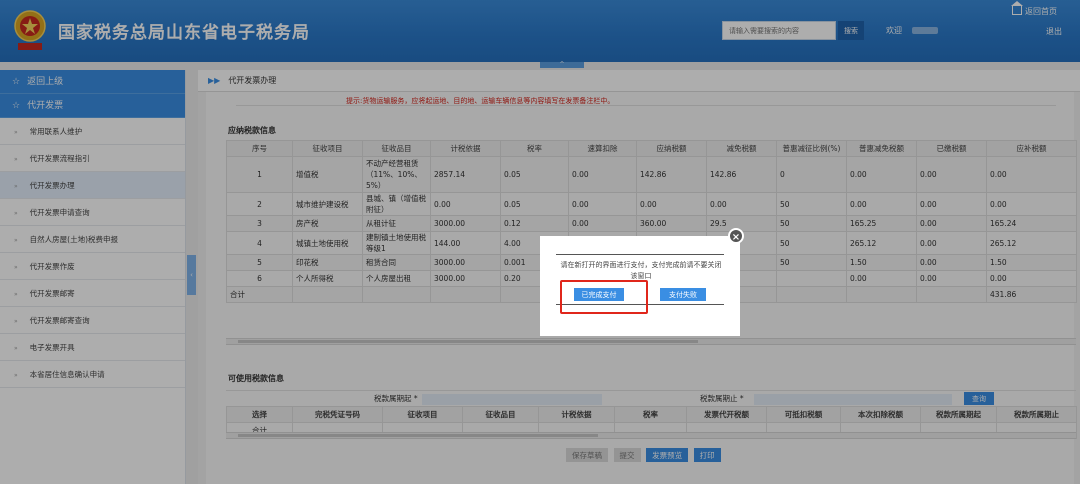  I want to click on highlight-annotation, so click(604, 297).